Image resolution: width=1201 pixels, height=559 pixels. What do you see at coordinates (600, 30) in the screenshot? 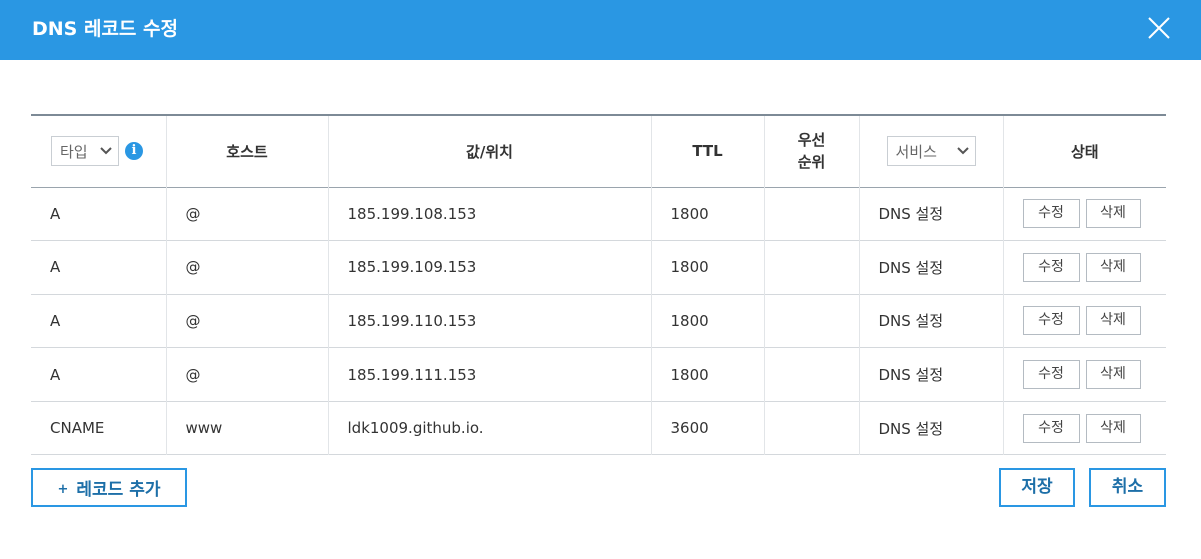
I see `dialog-header: DNS 레코드 수정` at bounding box center [600, 30].